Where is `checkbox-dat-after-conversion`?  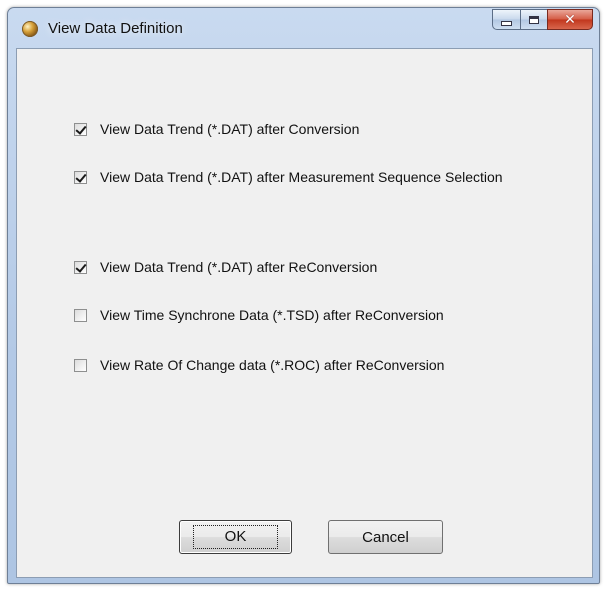 checkbox-dat-after-conversion is located at coordinates (80, 129).